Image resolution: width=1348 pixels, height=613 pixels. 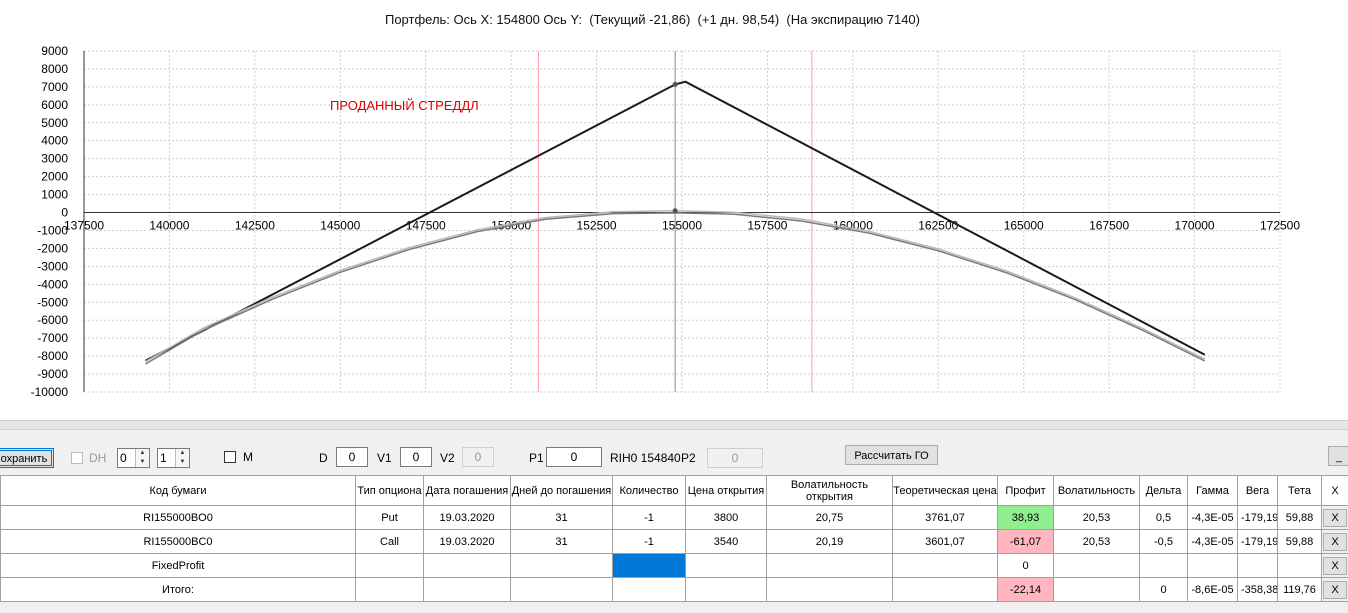 I want to click on table-cell: Call, so click(x=389, y=541).